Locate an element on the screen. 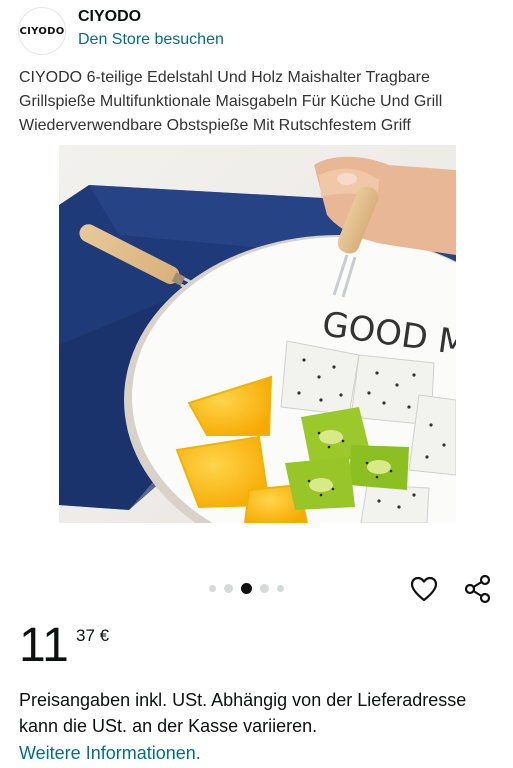 Image resolution: width=513 pixels, height=768 pixels. image-carousel-dots is located at coordinates (246, 588).